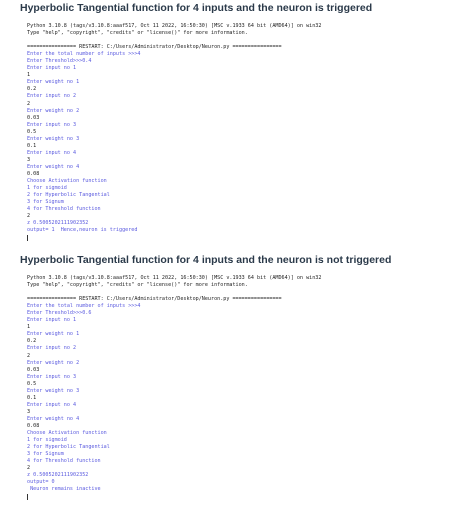  I want to click on shell-line: Neuron remains inactive, so click(64, 489).